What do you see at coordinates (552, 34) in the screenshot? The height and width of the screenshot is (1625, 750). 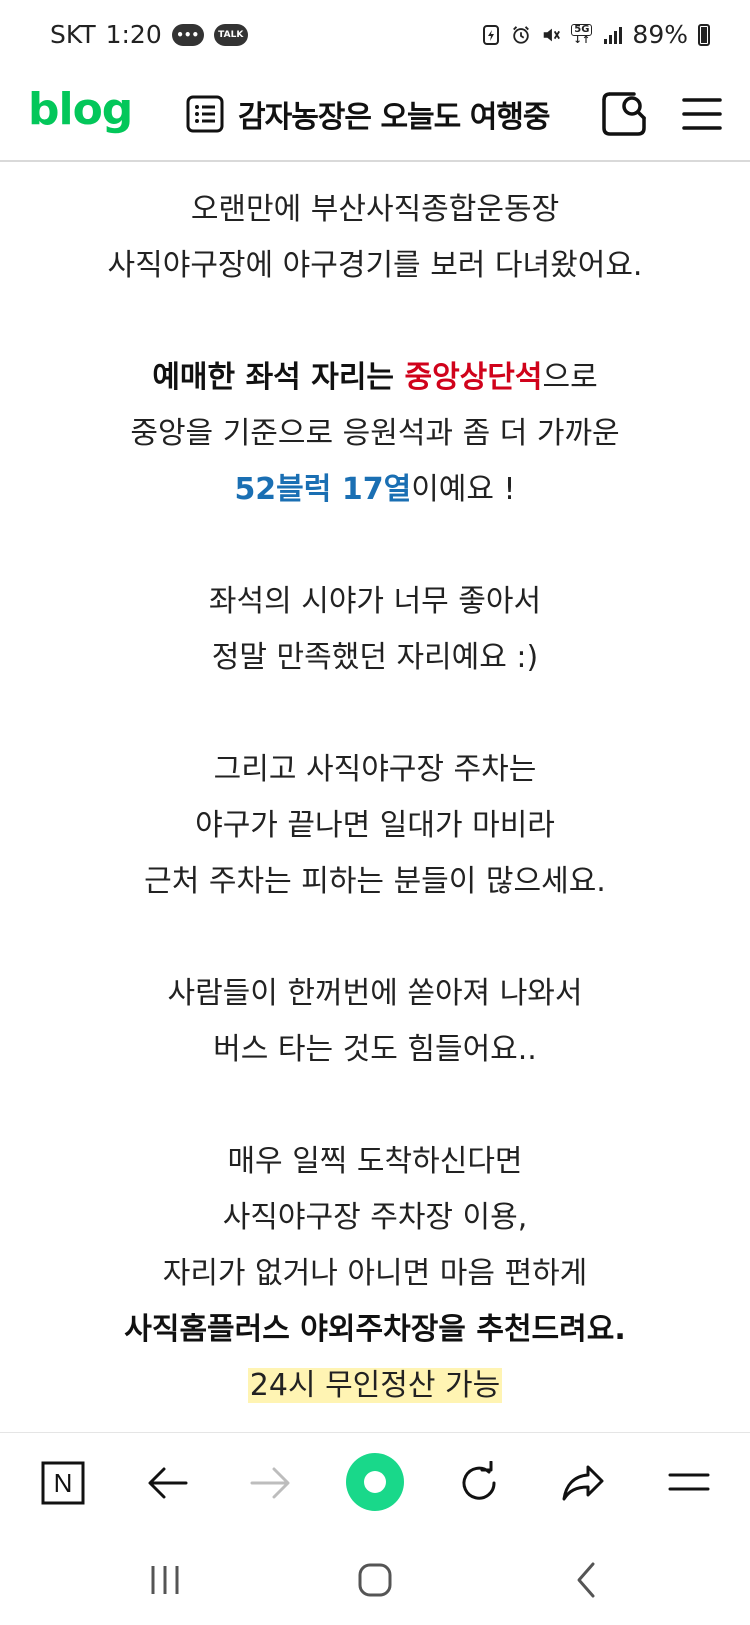 I see `mute-icon` at bounding box center [552, 34].